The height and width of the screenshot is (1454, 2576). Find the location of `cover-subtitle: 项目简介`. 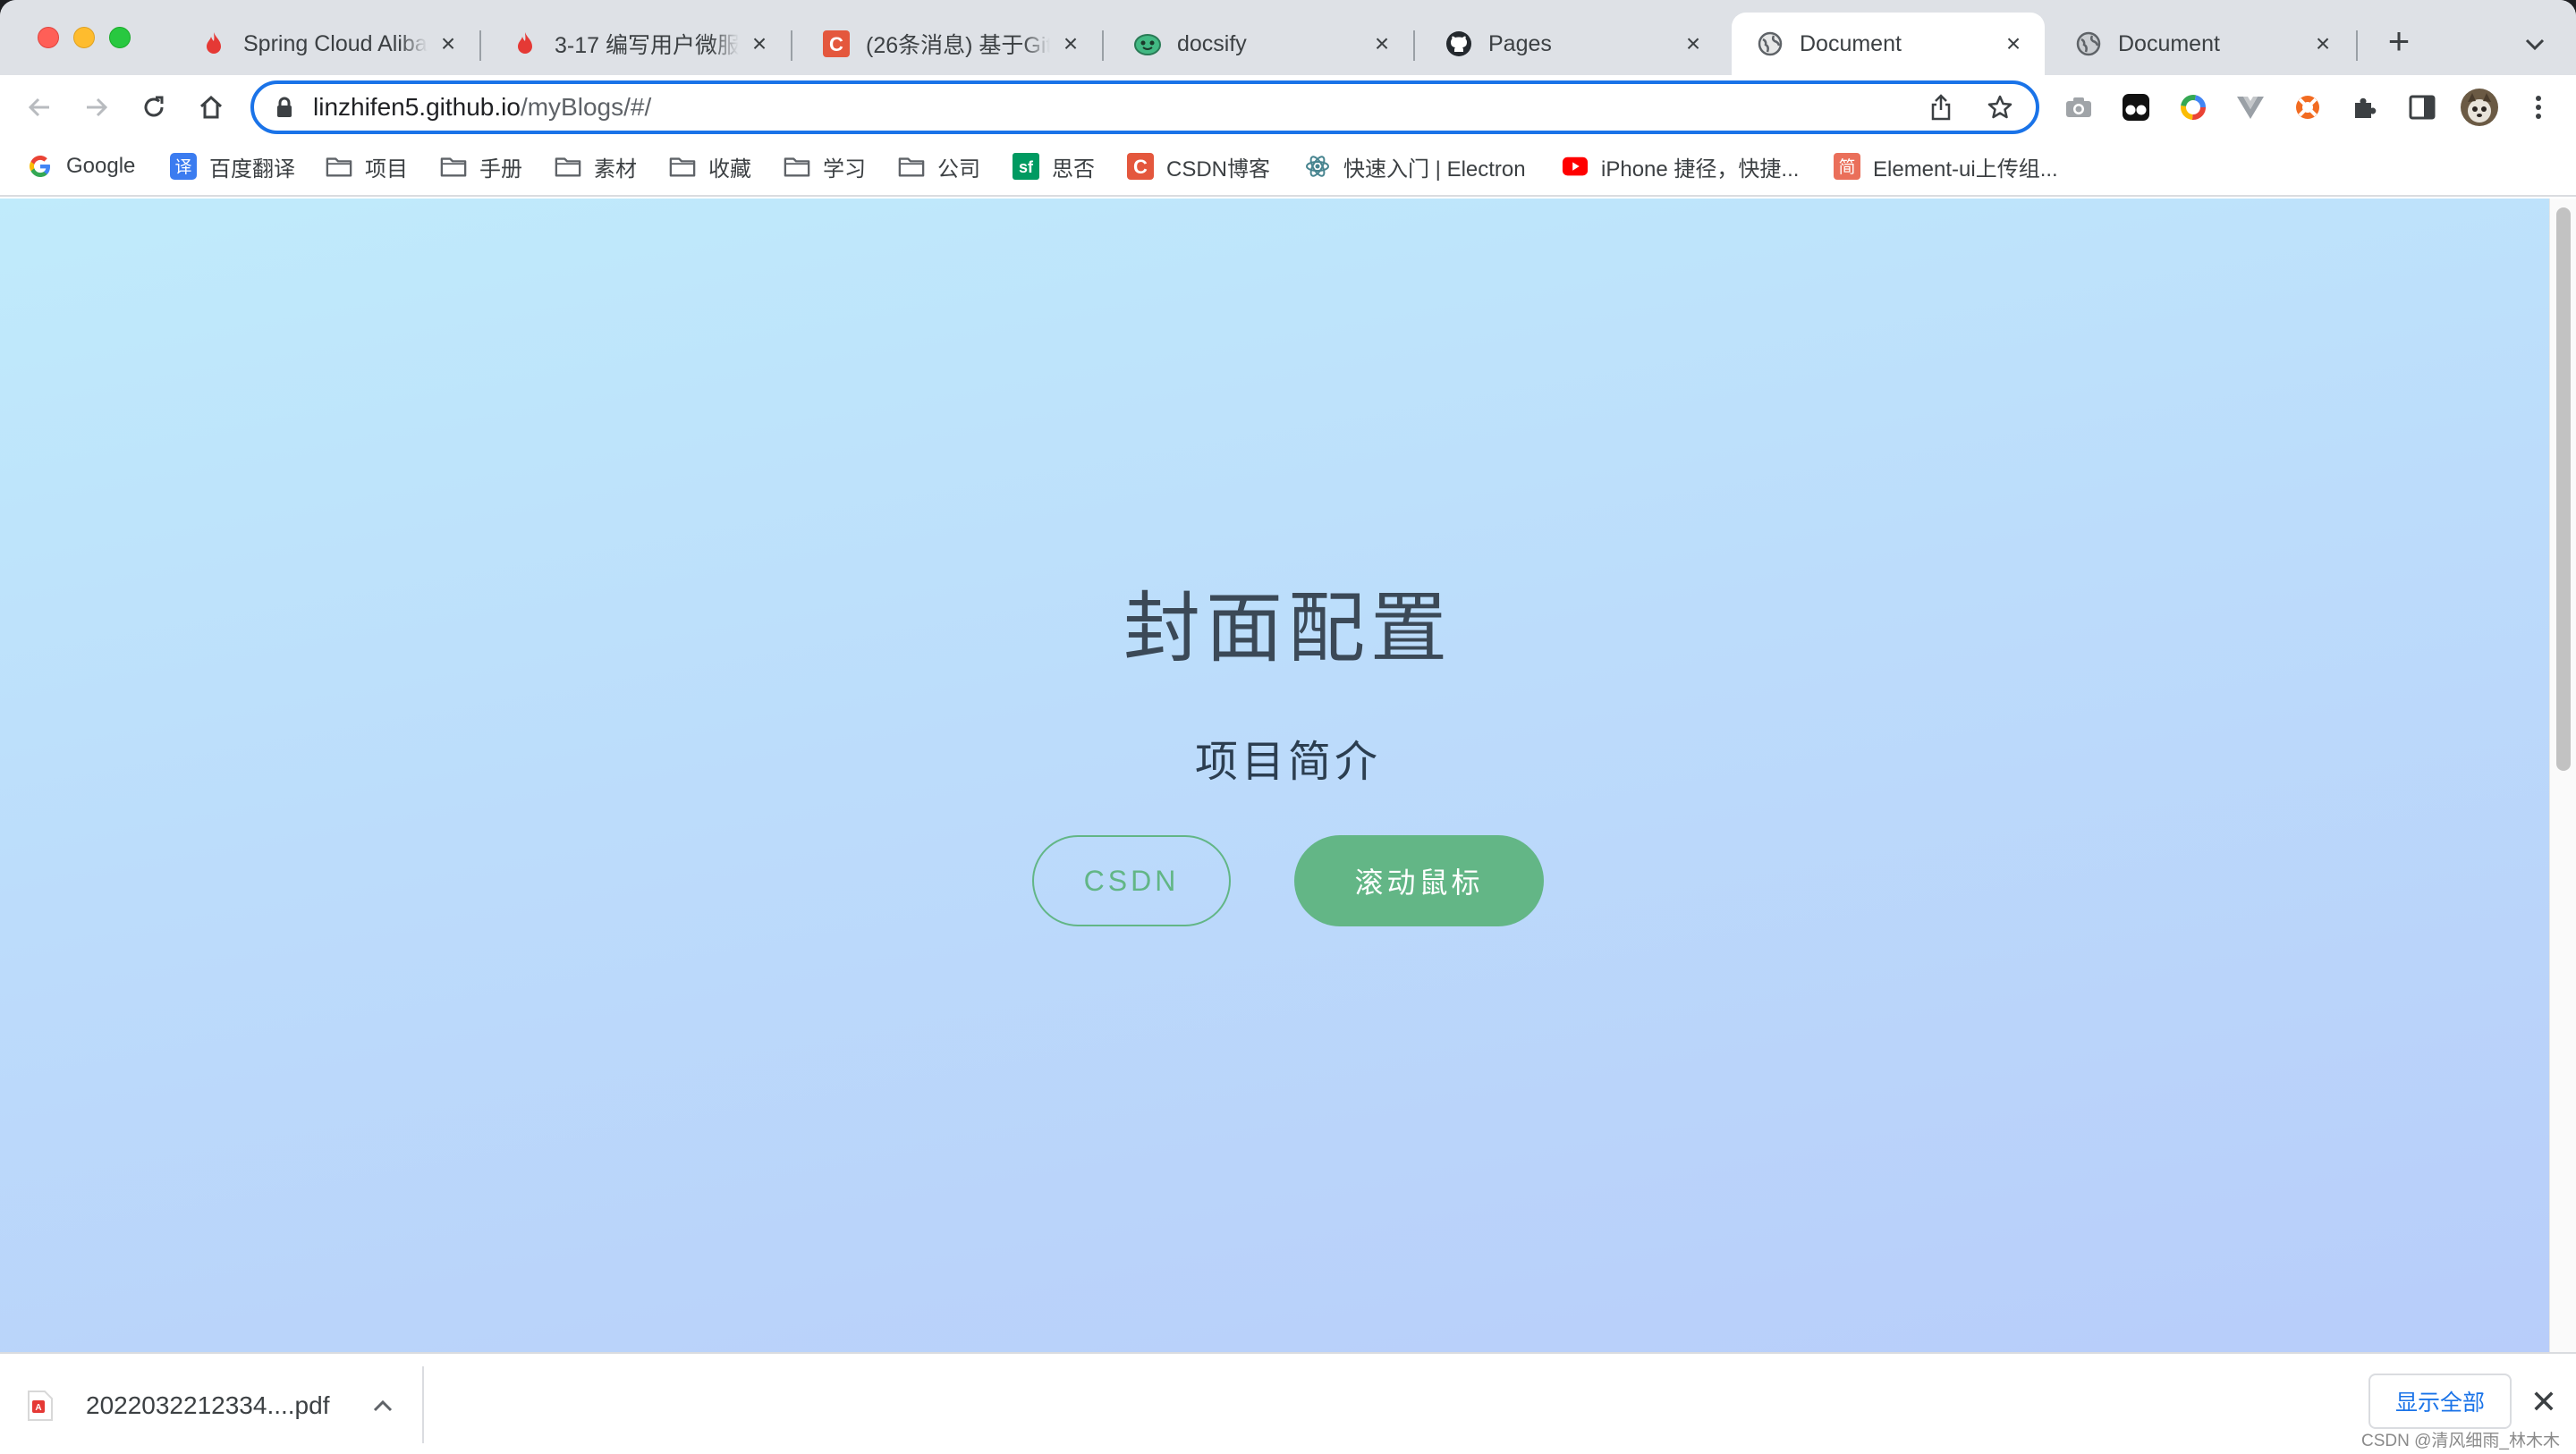

cover-subtitle: 项目简介 is located at coordinates (1287, 762).